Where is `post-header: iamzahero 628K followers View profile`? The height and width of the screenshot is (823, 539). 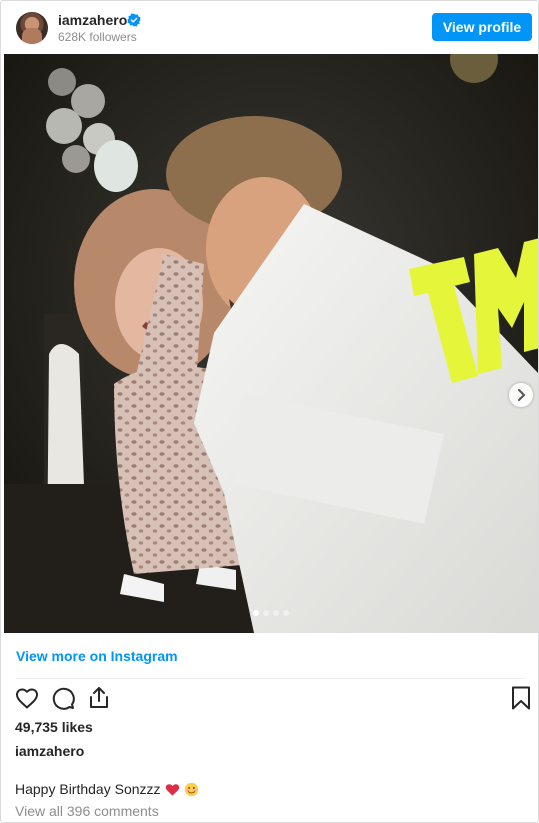
post-header: iamzahero 628K followers View profile is located at coordinates (269, 27).